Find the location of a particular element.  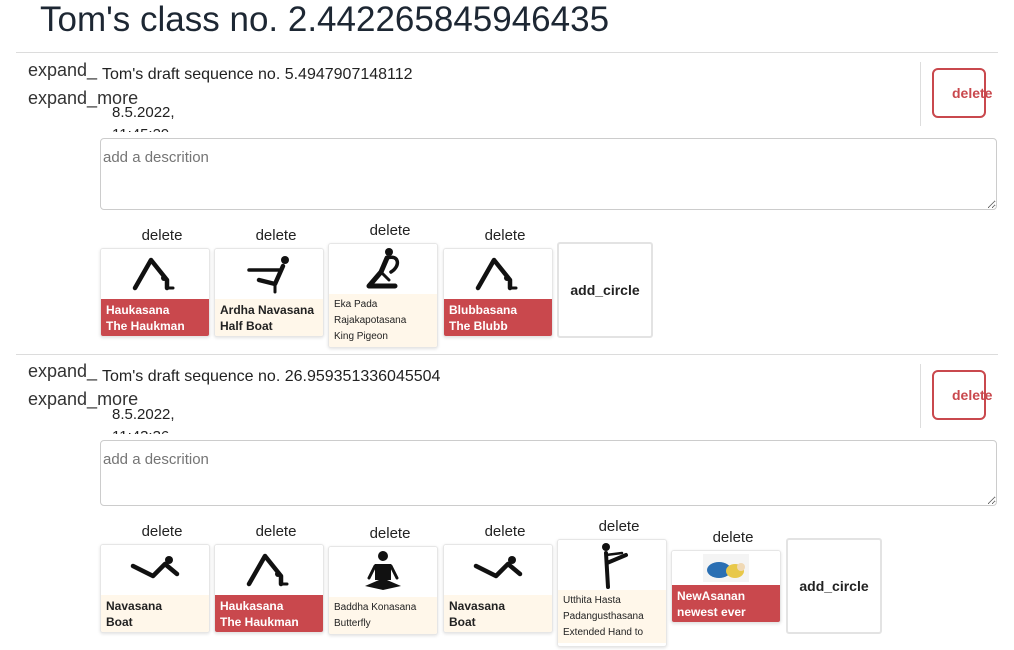

pose-name: Ardha Navasana is located at coordinates (267, 310).